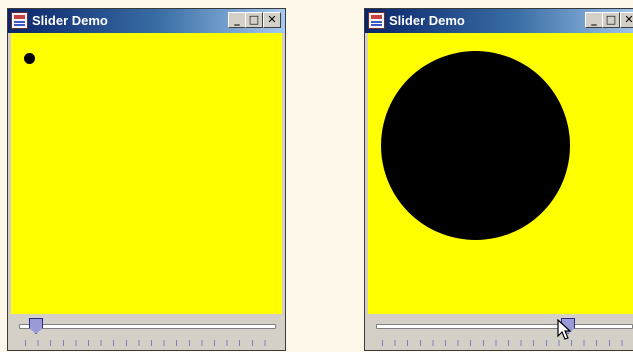 The height and width of the screenshot is (352, 633). I want to click on slider-thumb, so click(36, 326).